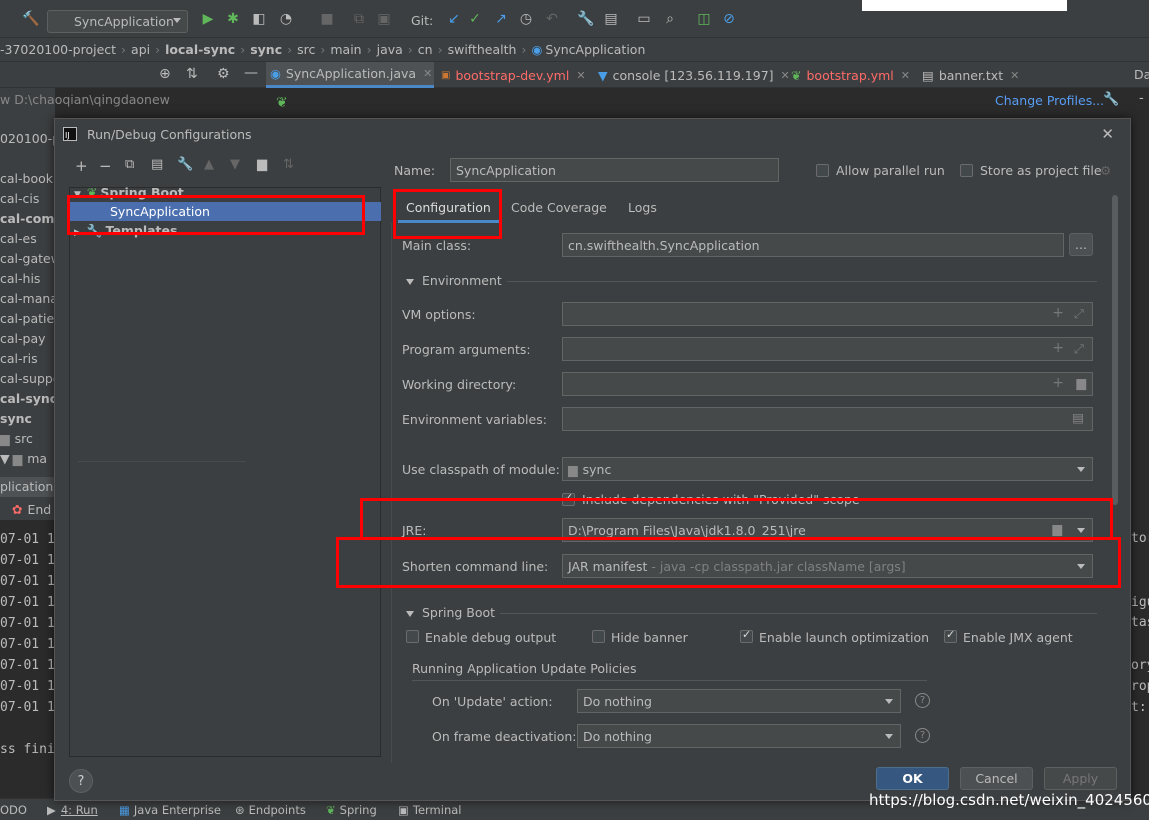 This screenshot has width=1149, height=820. Describe the element at coordinates (58, 49) in the screenshot. I see `breadcrumb-item: -37020100-project` at that location.